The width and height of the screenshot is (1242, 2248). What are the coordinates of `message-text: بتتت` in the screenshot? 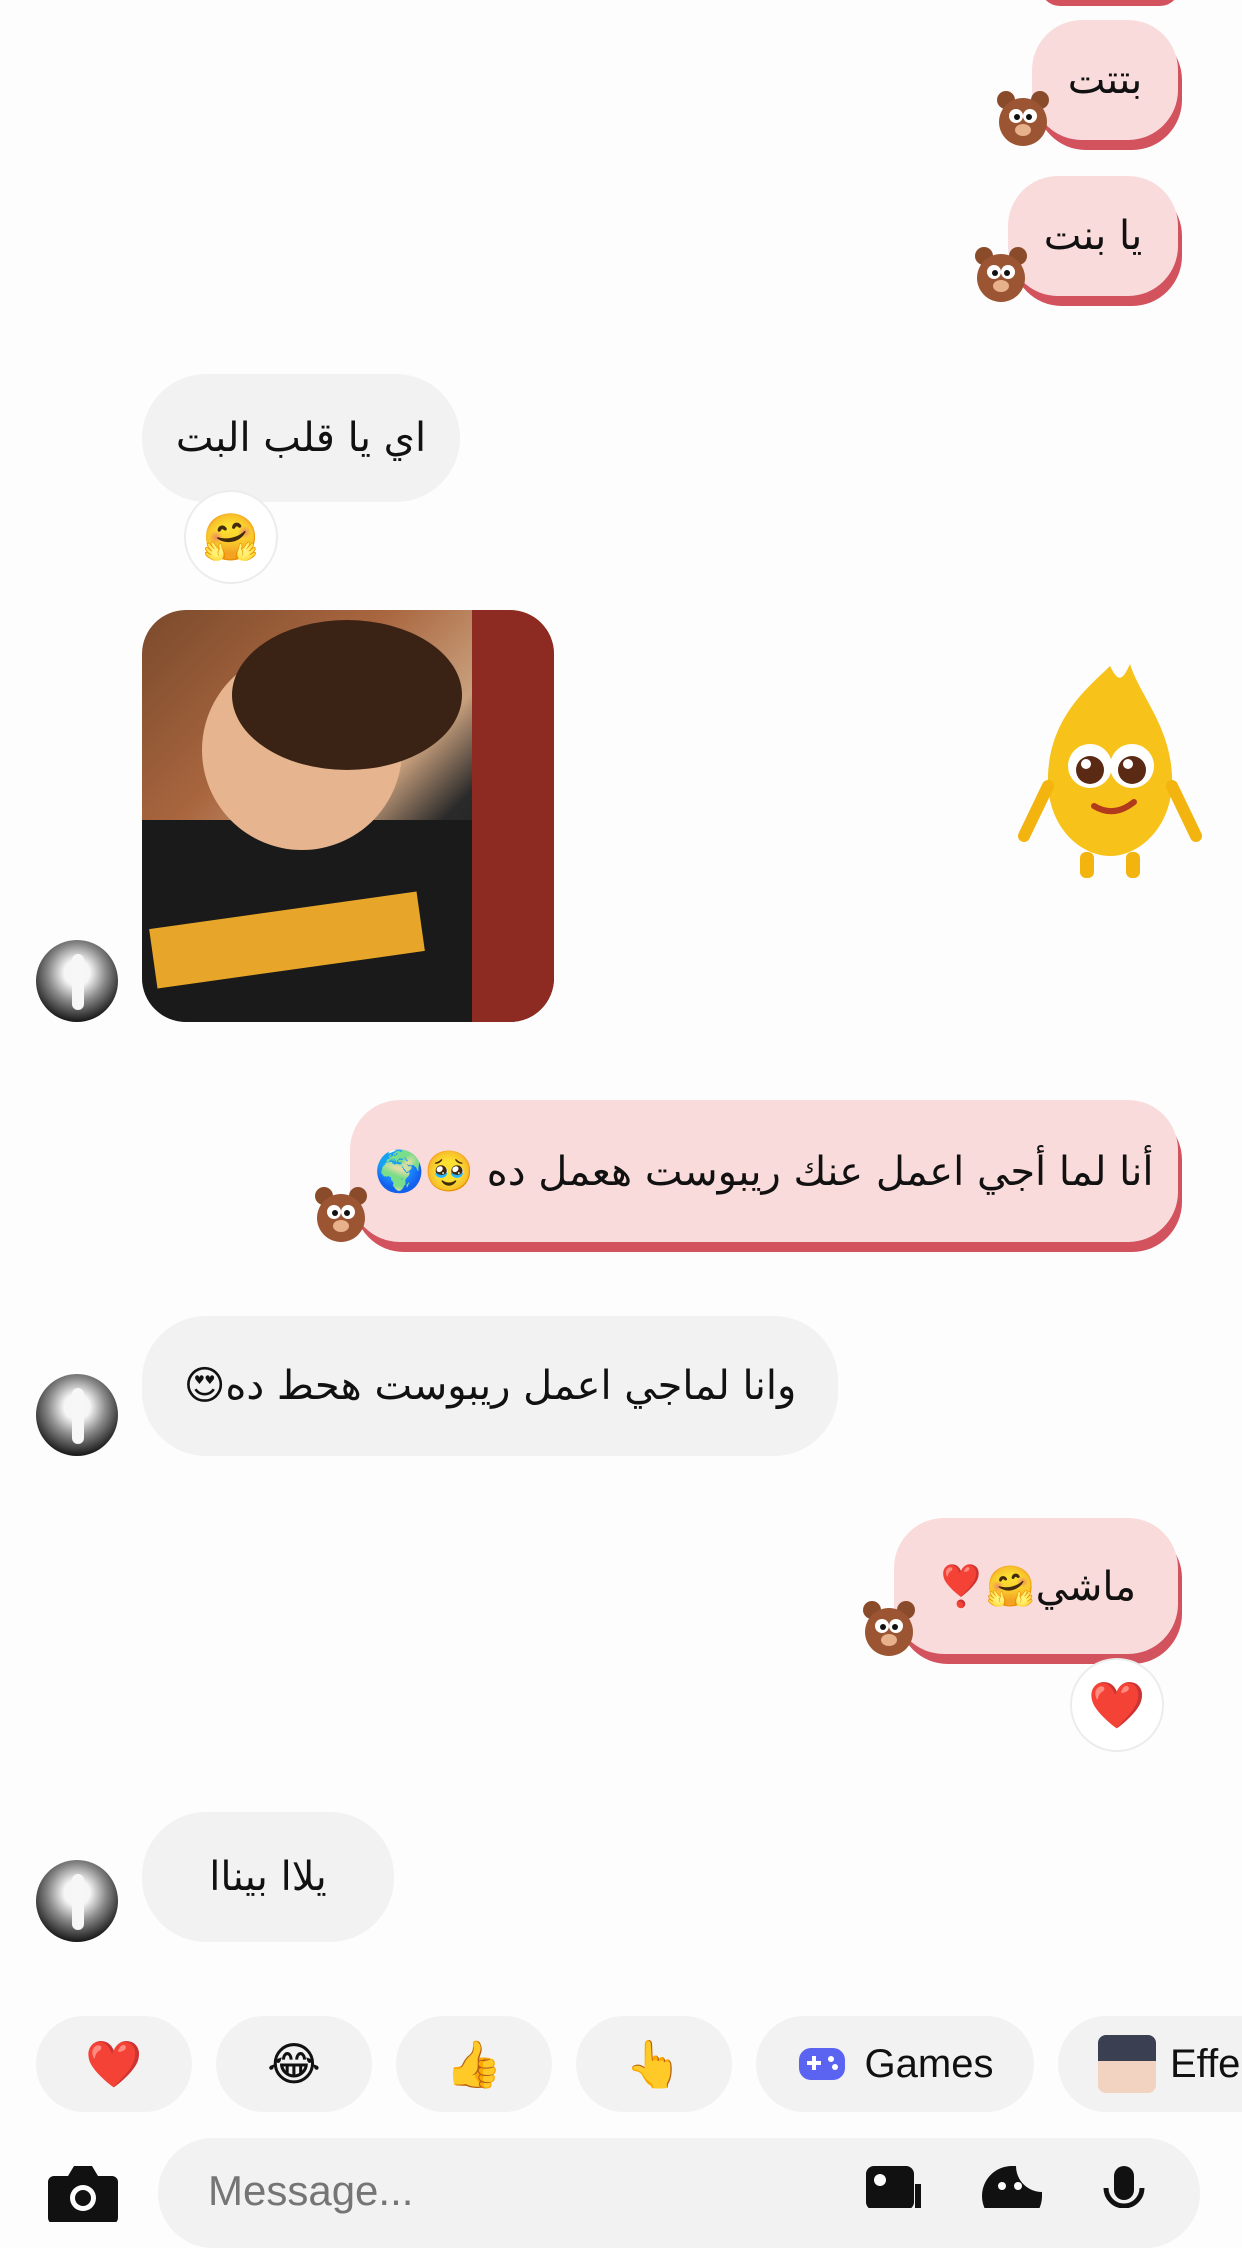 It's located at (1105, 80).